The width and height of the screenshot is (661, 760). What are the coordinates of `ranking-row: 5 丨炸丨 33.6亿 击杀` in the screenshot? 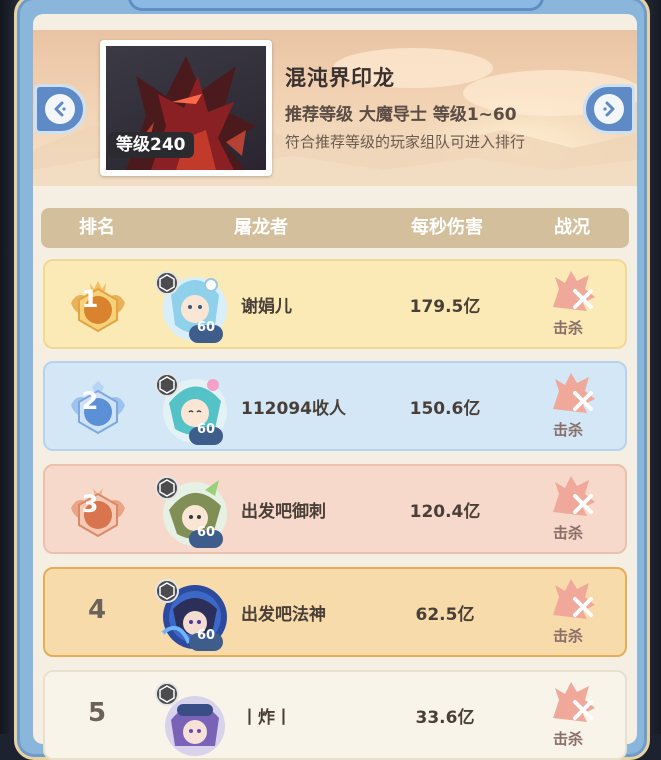 It's located at (335, 715).